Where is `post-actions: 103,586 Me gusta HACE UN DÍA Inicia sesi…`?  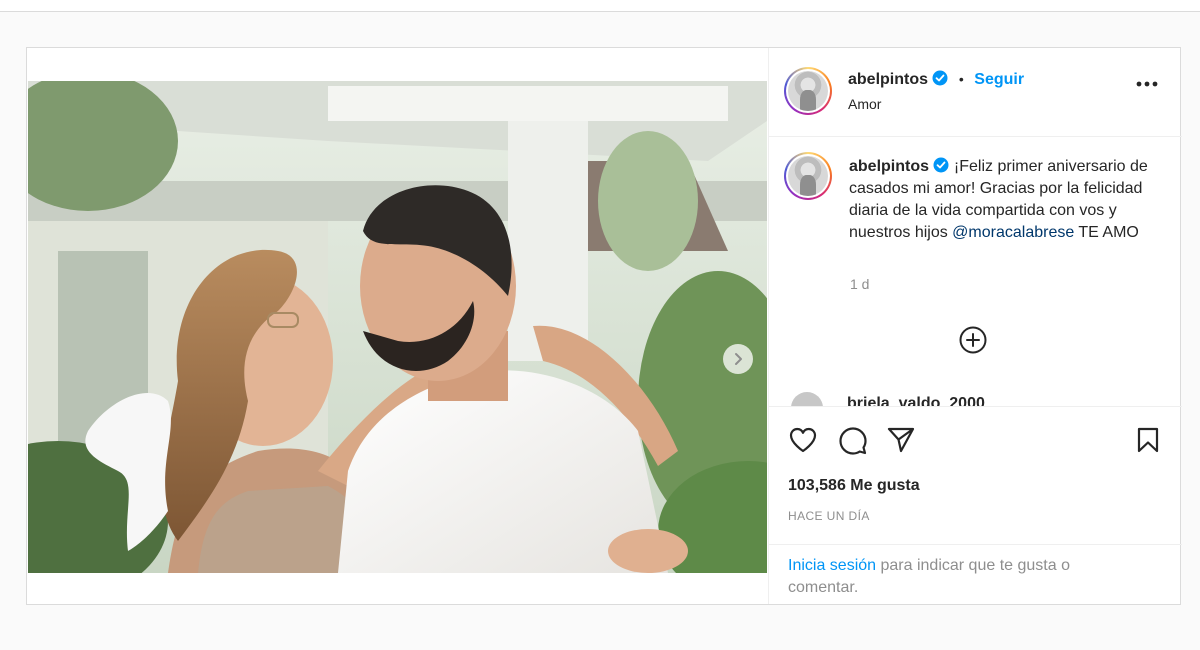 post-actions: 103,586 Me gusta HACE UN DÍA Inicia sesi… is located at coordinates (975, 505).